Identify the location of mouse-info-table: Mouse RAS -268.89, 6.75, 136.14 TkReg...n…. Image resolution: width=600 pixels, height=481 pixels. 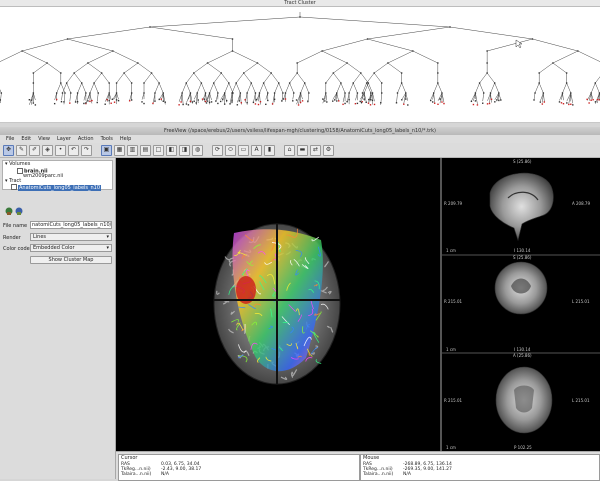
(480, 467).